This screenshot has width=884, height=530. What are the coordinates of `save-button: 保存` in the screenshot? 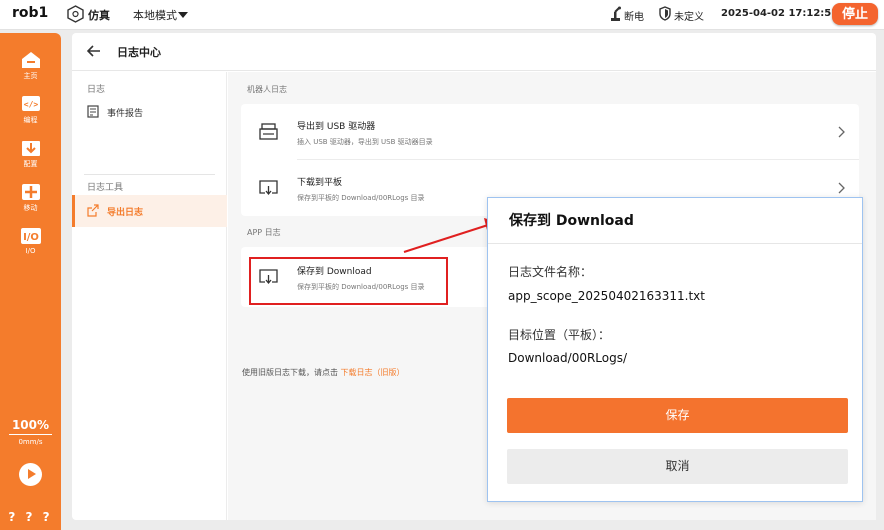 It's located at (677, 415).